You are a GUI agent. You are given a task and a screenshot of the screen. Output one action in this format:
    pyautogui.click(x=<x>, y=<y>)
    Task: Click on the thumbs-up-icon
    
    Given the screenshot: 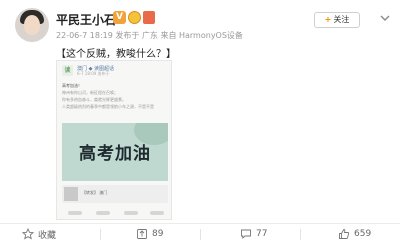 What is the action you would take?
    pyautogui.click(x=344, y=234)
    